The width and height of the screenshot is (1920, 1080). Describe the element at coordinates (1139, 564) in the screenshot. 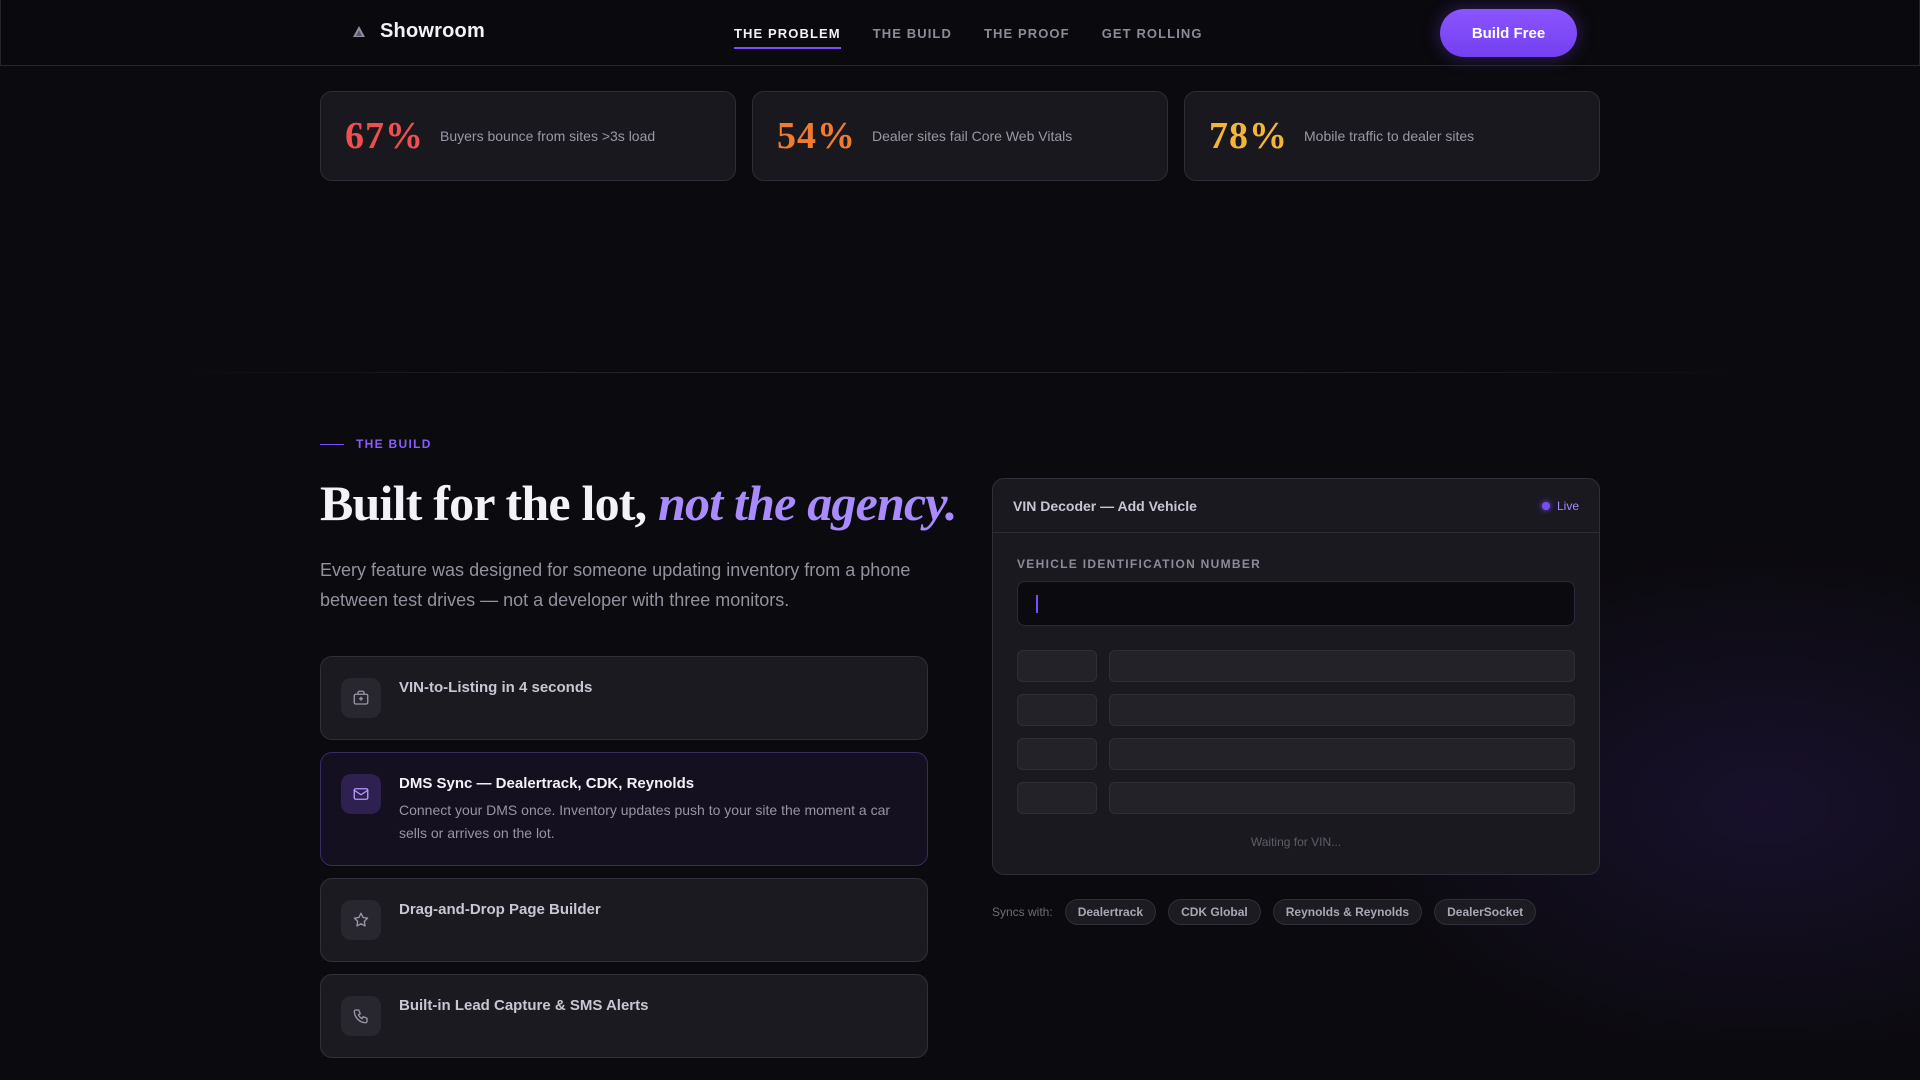

I see `vin-field-label: VEHICLE IDENTIFICATION NUMBER` at that location.